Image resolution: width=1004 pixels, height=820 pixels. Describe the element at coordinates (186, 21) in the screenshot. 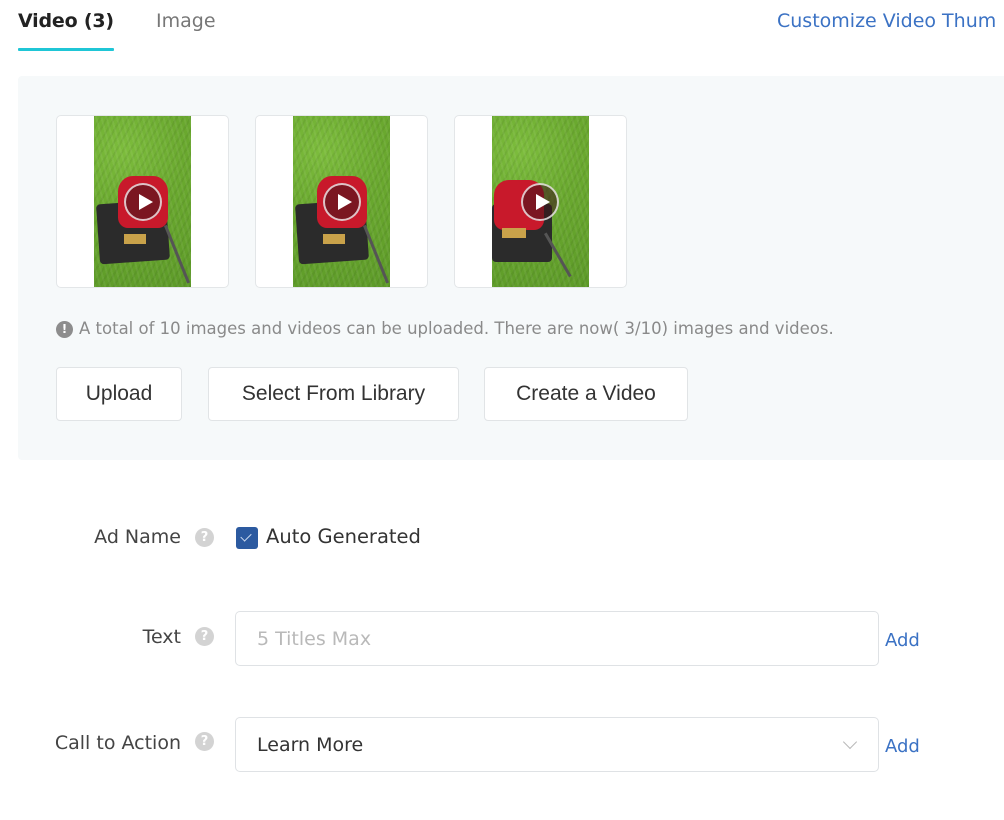

I see `tab-image: Image` at that location.